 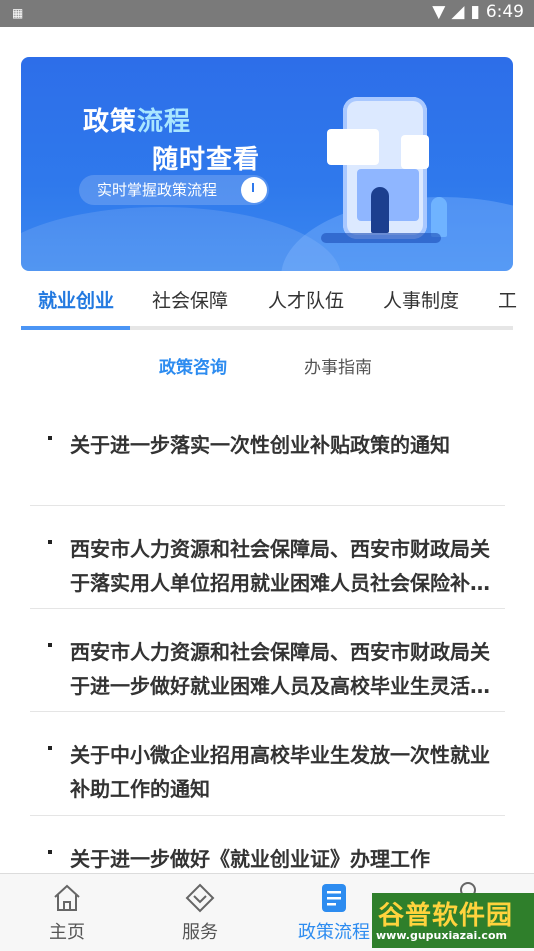 What do you see at coordinates (381, 238) in the screenshot?
I see `illustration-base` at bounding box center [381, 238].